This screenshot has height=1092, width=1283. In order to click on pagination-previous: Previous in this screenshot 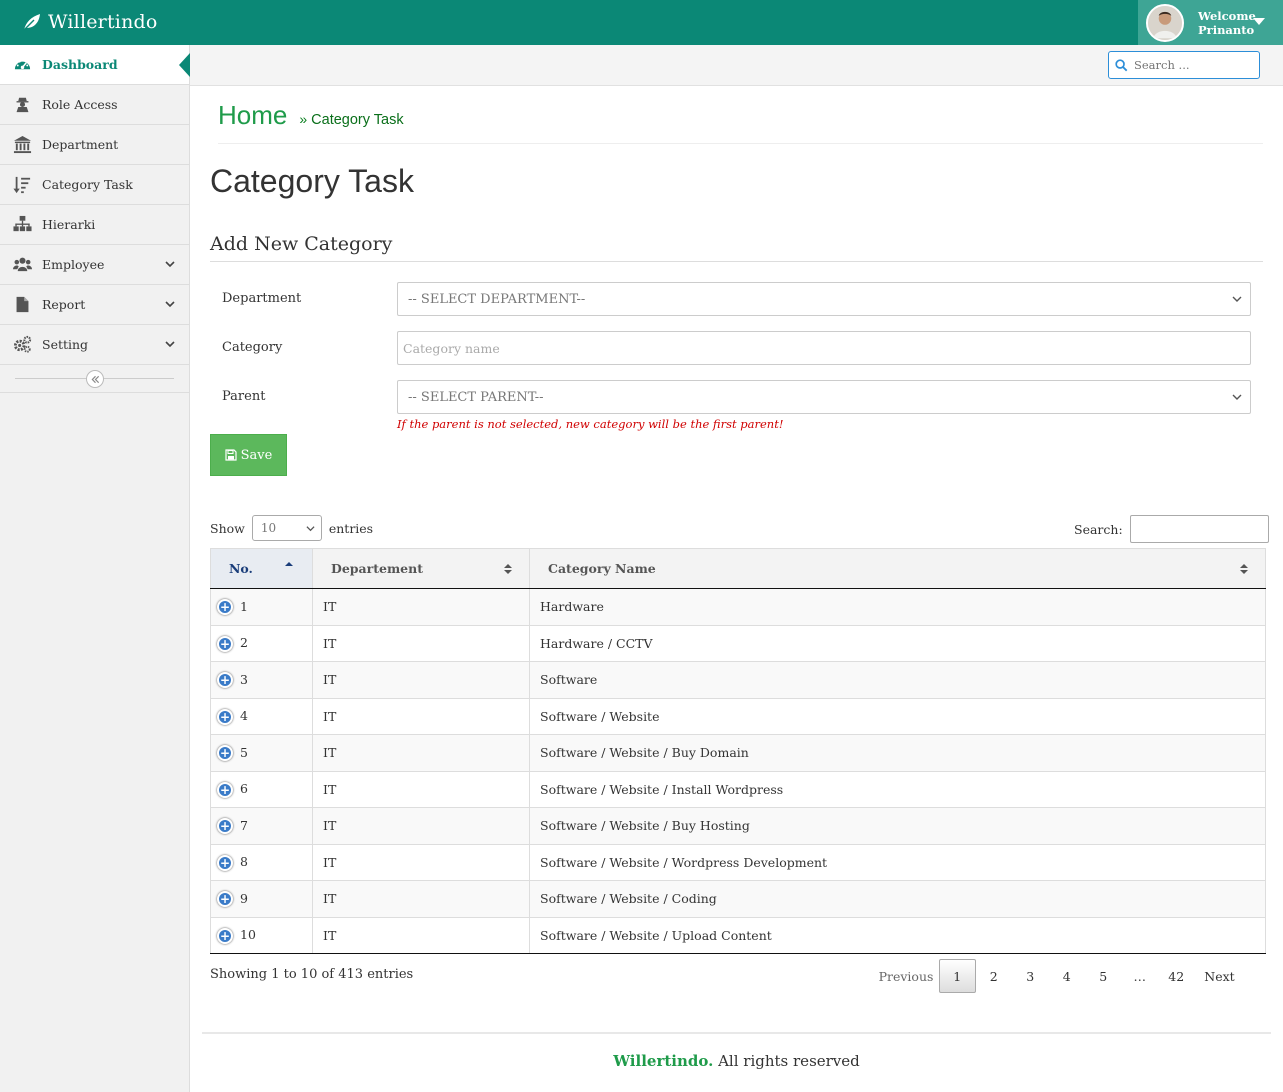, I will do `click(906, 976)`.